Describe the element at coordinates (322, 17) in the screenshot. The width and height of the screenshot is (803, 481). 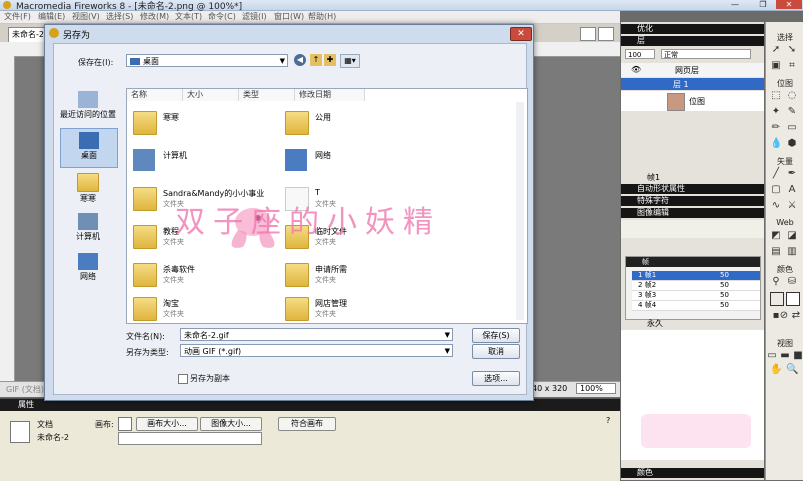
I see `menu-help: 帮助(H)` at that location.